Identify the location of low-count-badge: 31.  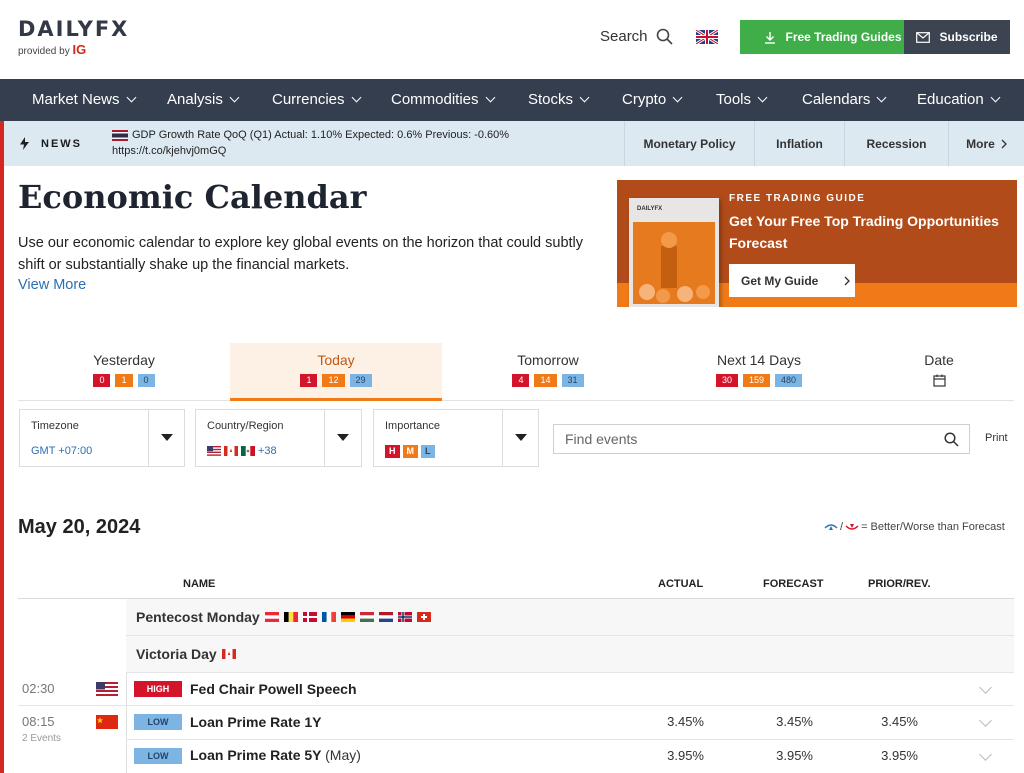
(572, 380).